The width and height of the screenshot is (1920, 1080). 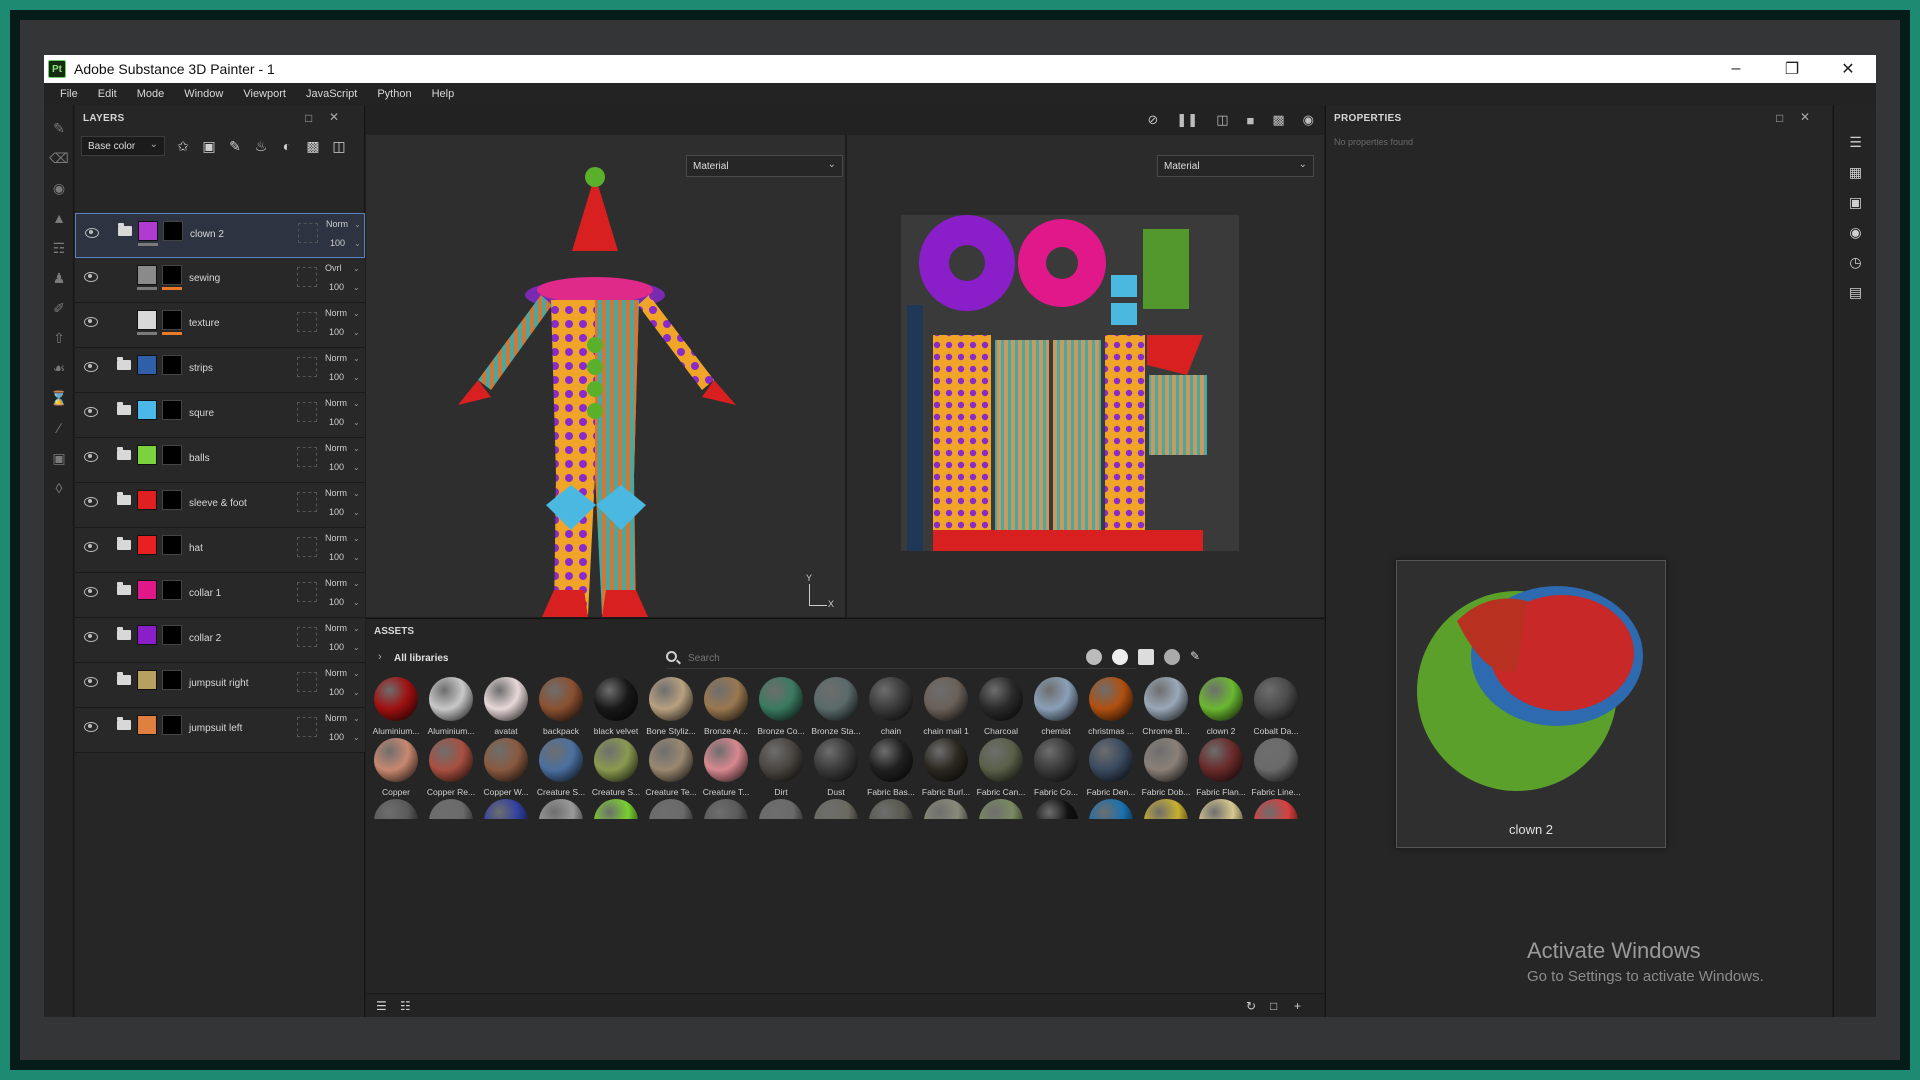 What do you see at coordinates (59, 398) in the screenshot?
I see `hourglass-icon: ⌛` at bounding box center [59, 398].